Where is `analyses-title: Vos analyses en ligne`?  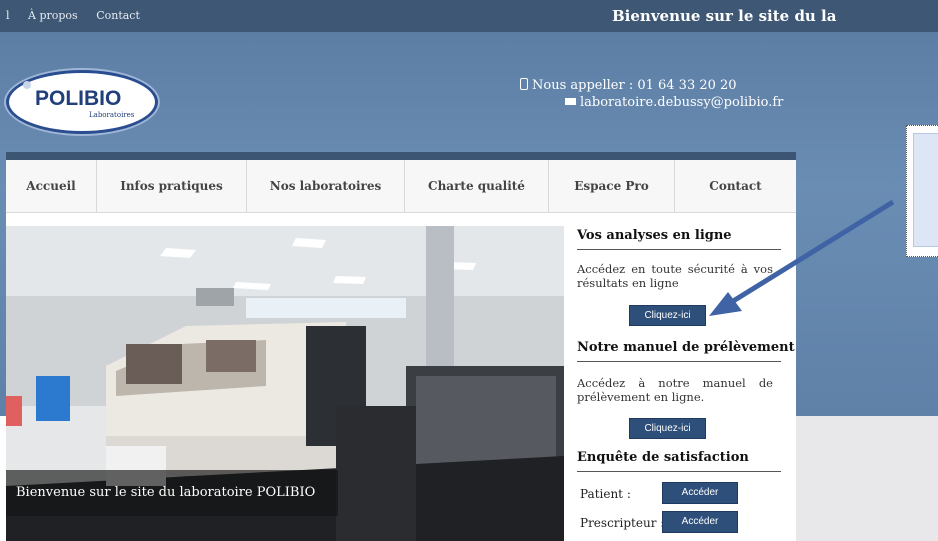 analyses-title: Vos analyses en ligne is located at coordinates (654, 235).